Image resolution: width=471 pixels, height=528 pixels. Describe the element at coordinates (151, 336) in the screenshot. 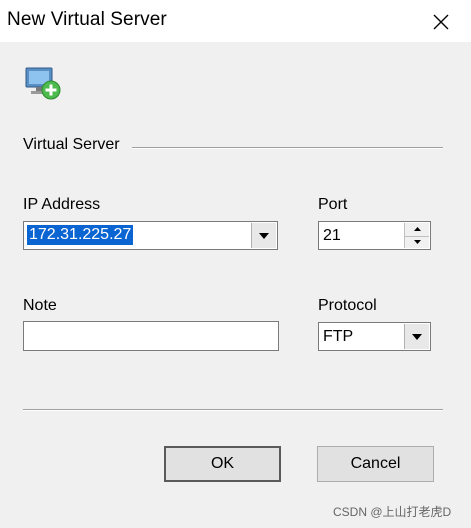

I see `note-input` at that location.